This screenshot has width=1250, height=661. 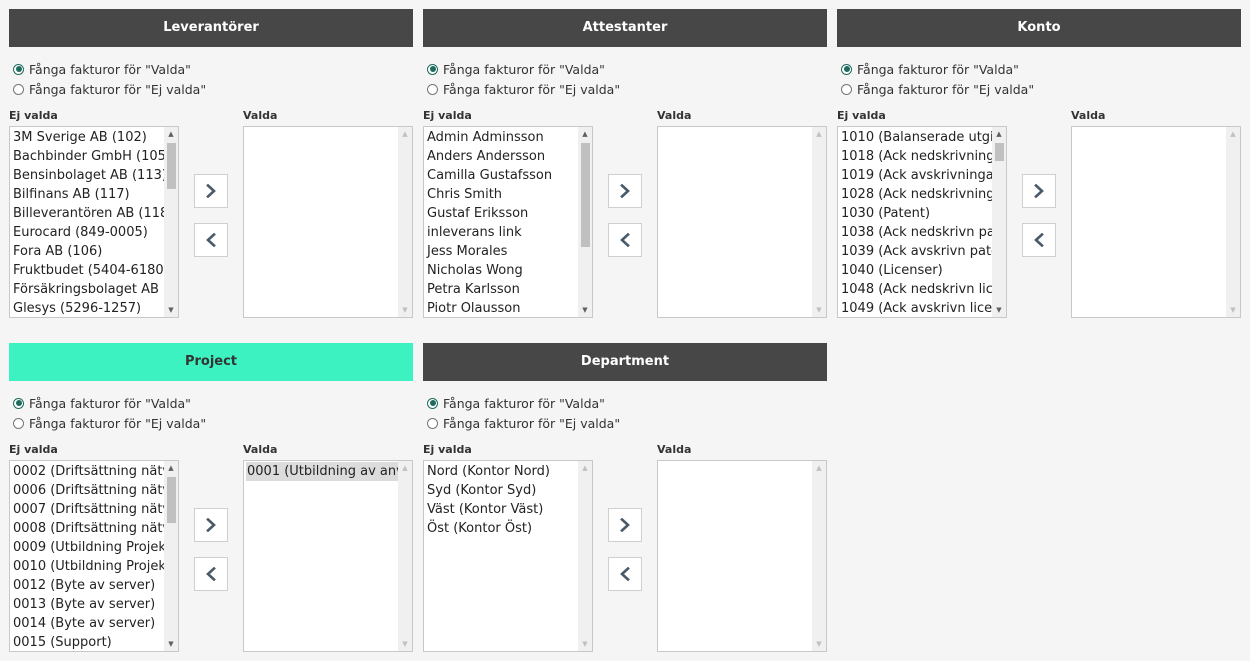 What do you see at coordinates (502, 289) in the screenshot?
I see `list-item: Petra Karlsson` at bounding box center [502, 289].